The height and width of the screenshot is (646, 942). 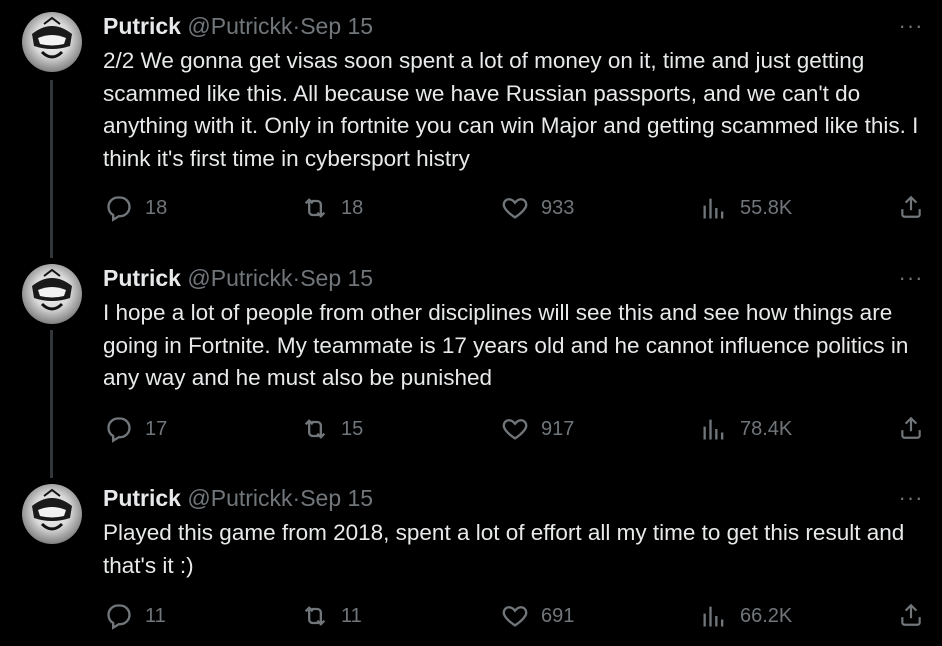 I want to click on views-button: 66.2K, so click(x=746, y=616).